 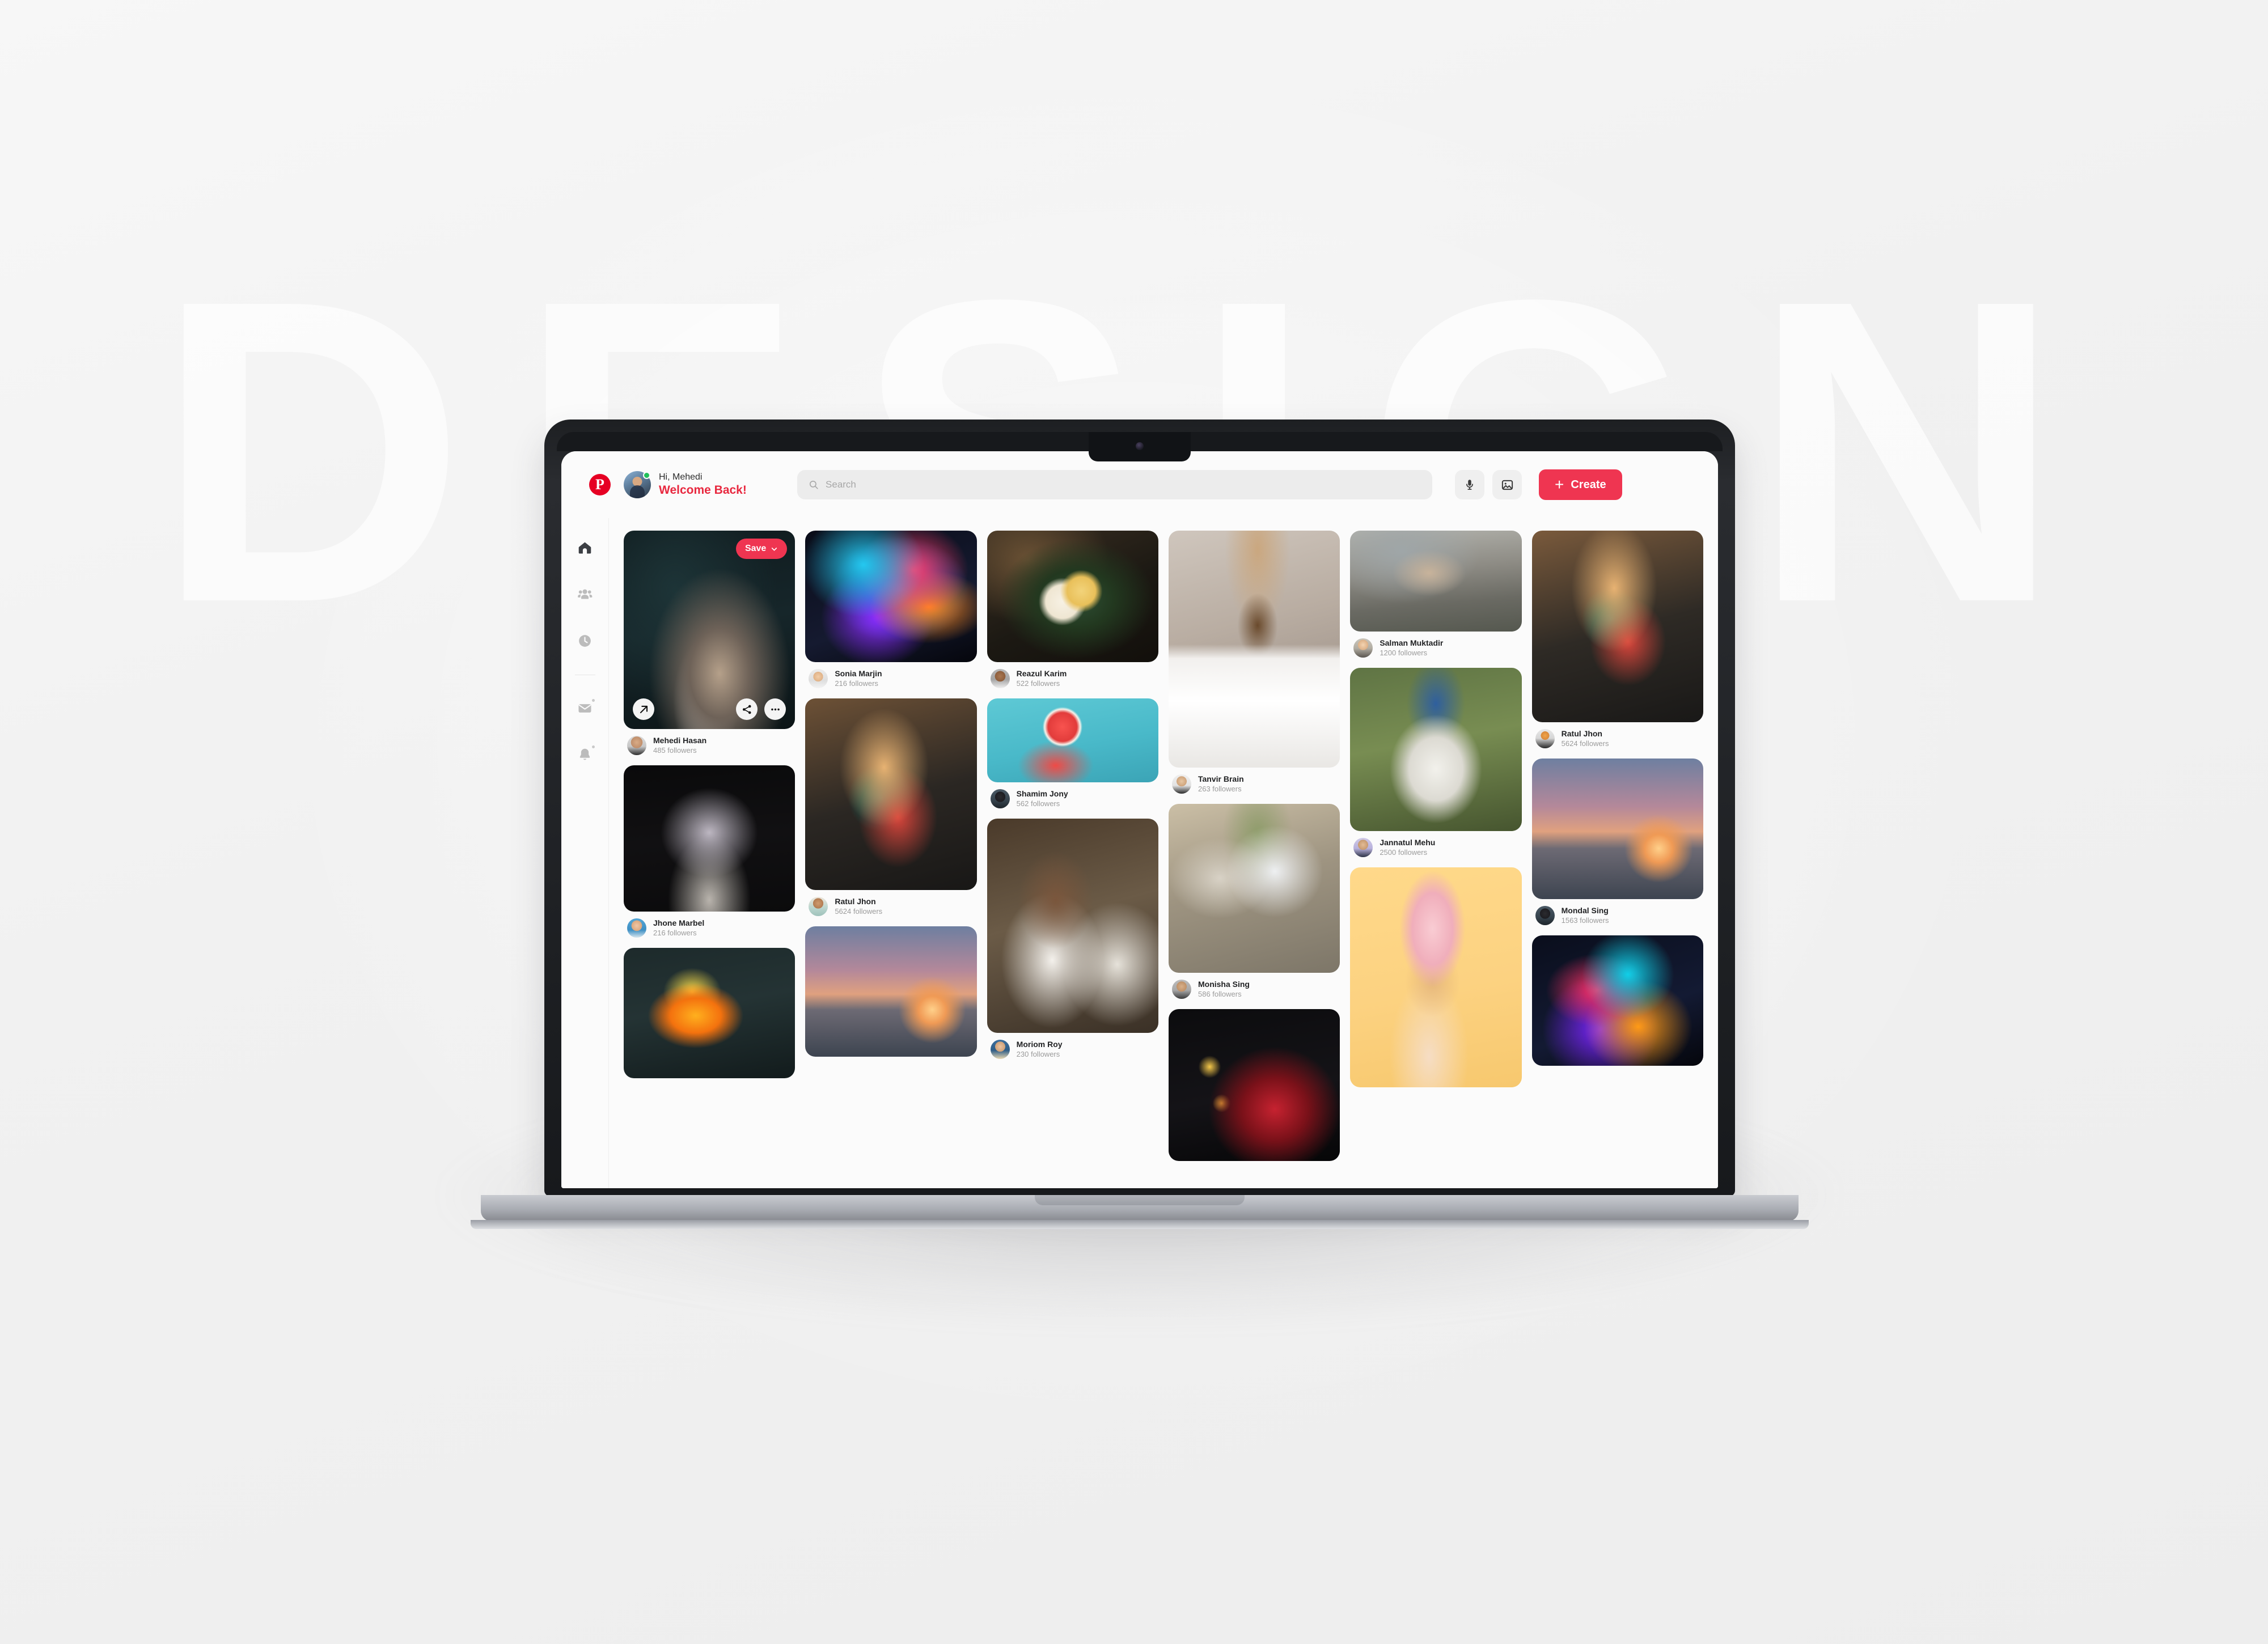 I want to click on pin-card: Salman Muktadir 1200 followers, so click(x=1436, y=595).